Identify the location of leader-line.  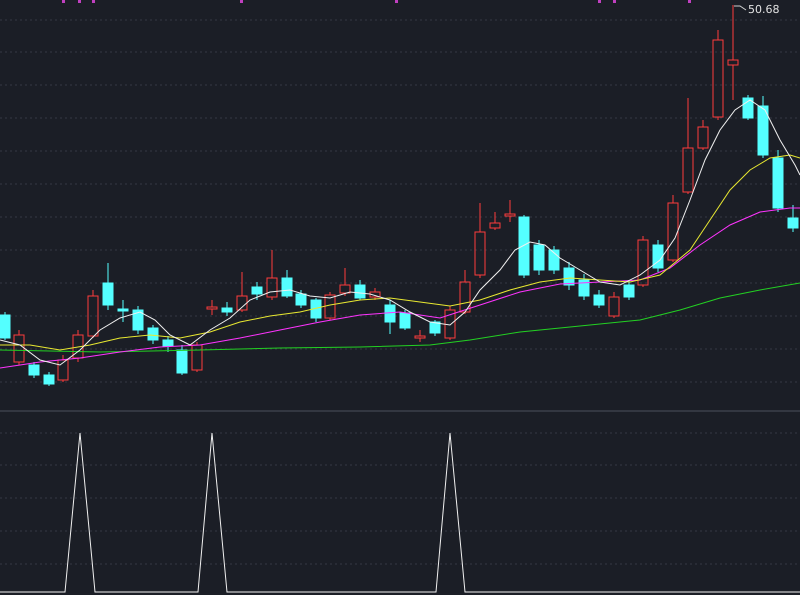
(740, 8).